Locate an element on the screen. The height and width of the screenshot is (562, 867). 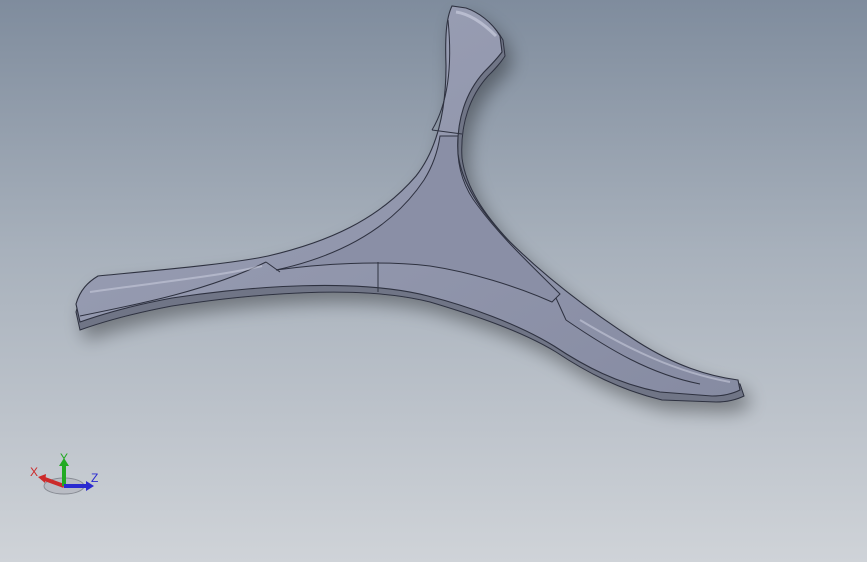
x-axis-label: X is located at coordinates (34, 472).